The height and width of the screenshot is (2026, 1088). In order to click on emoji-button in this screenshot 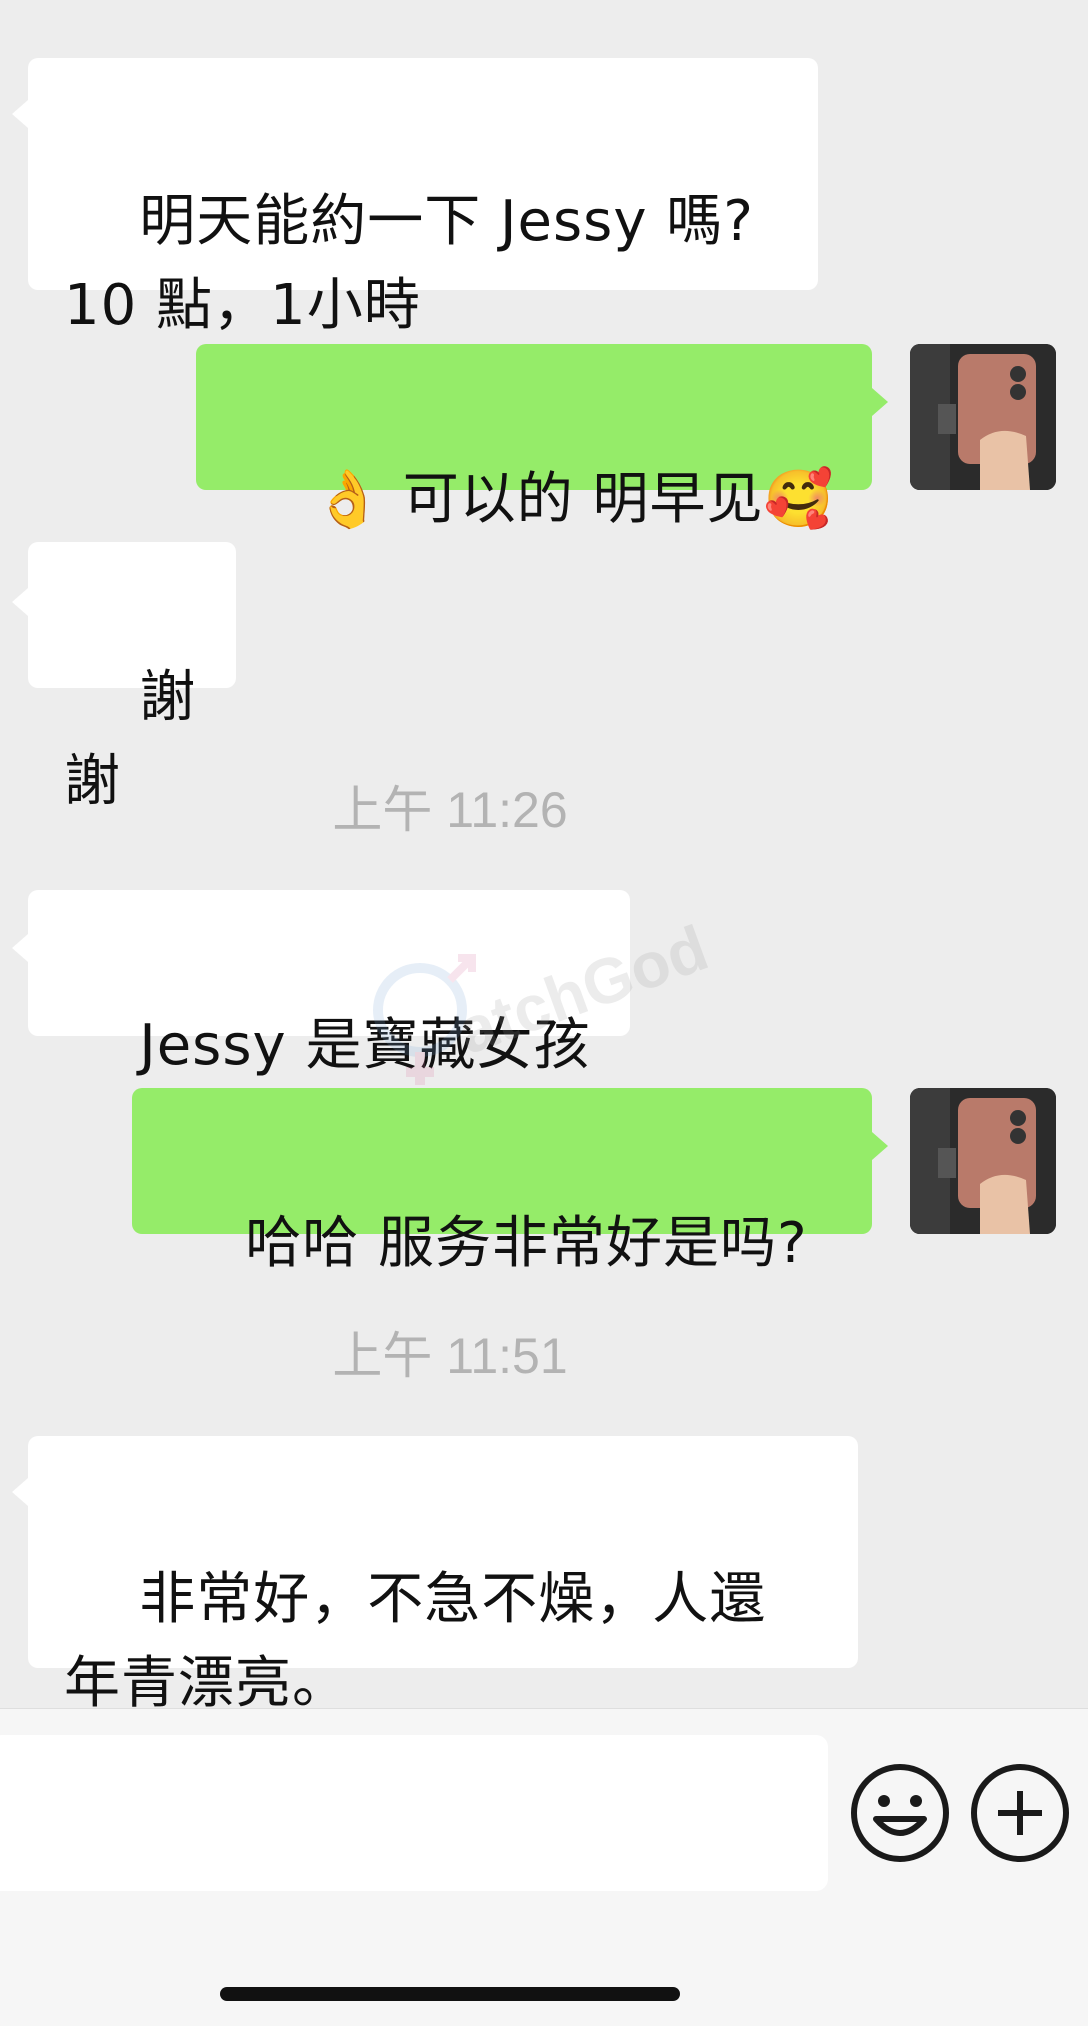, I will do `click(900, 1813)`.